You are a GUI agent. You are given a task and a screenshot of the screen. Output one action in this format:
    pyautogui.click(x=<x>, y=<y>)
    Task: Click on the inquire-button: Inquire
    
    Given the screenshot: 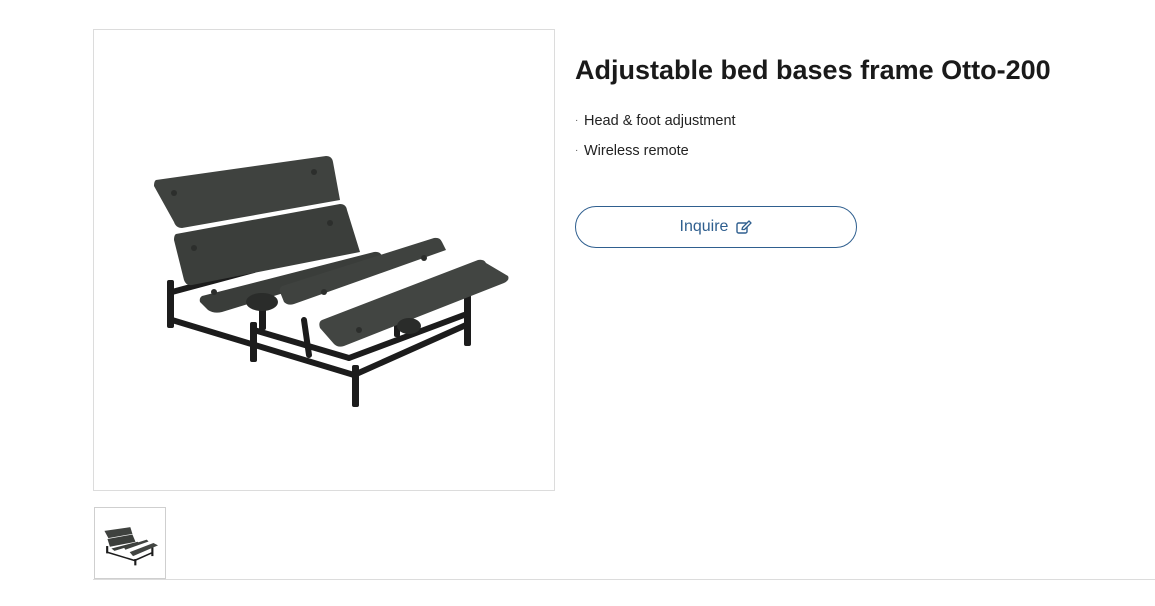 What is the action you would take?
    pyautogui.click(x=716, y=227)
    